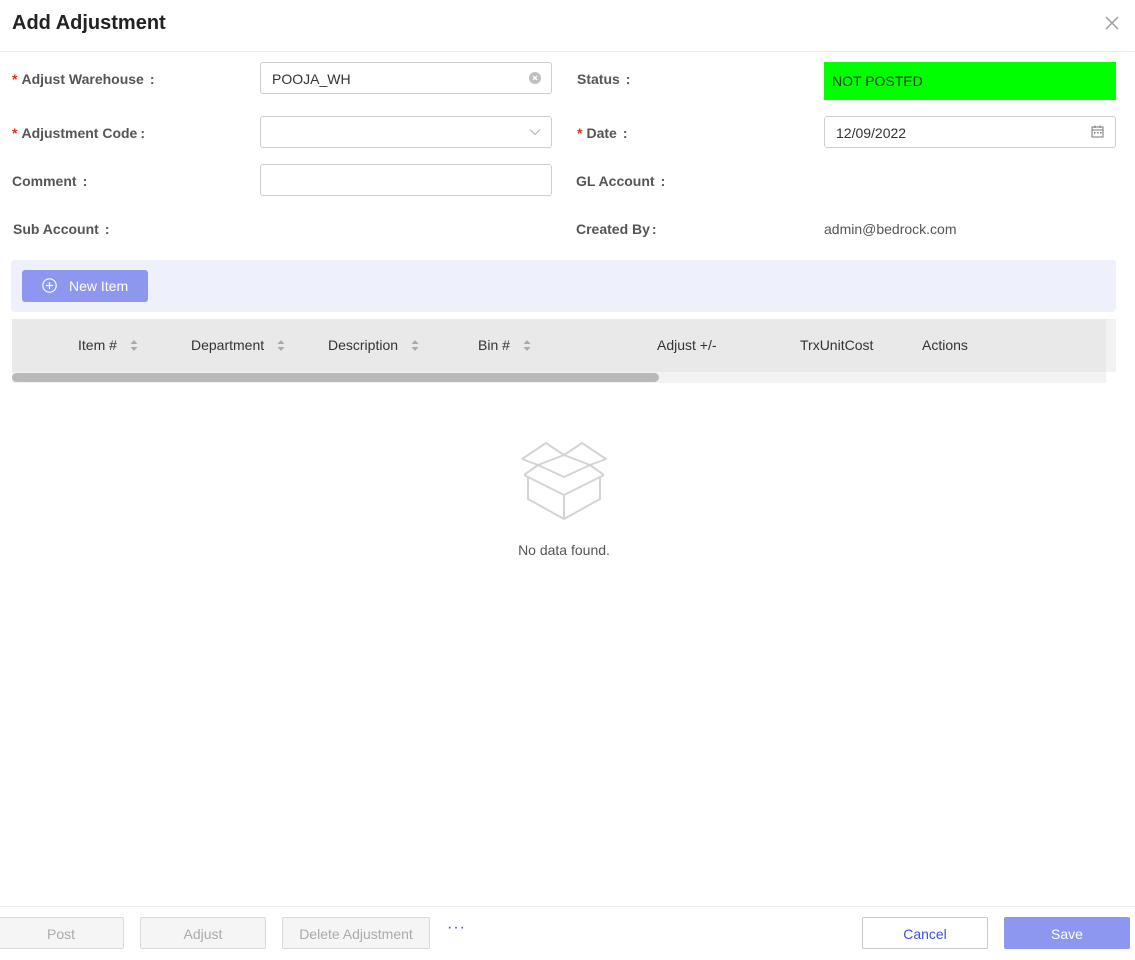 This screenshot has height=960, width=1135. What do you see at coordinates (970, 132) in the screenshot?
I see `date-picker: 12/09/2022` at bounding box center [970, 132].